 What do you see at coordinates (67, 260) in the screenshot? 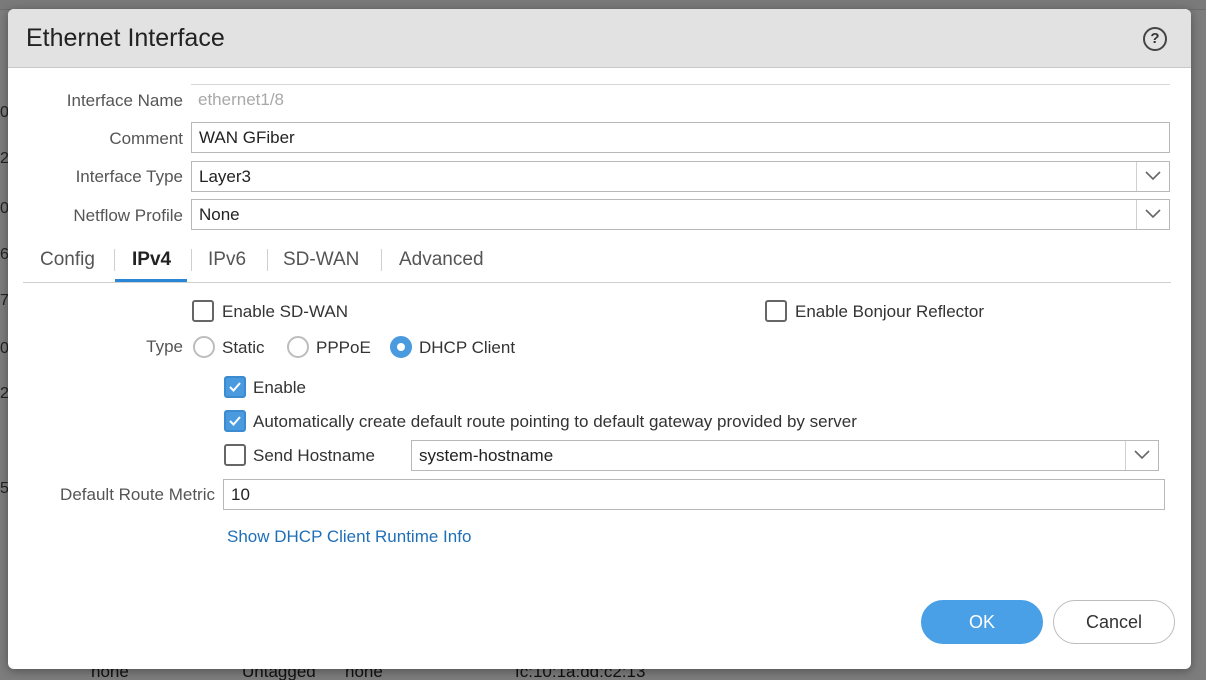
I see `tab-config: Config` at bounding box center [67, 260].